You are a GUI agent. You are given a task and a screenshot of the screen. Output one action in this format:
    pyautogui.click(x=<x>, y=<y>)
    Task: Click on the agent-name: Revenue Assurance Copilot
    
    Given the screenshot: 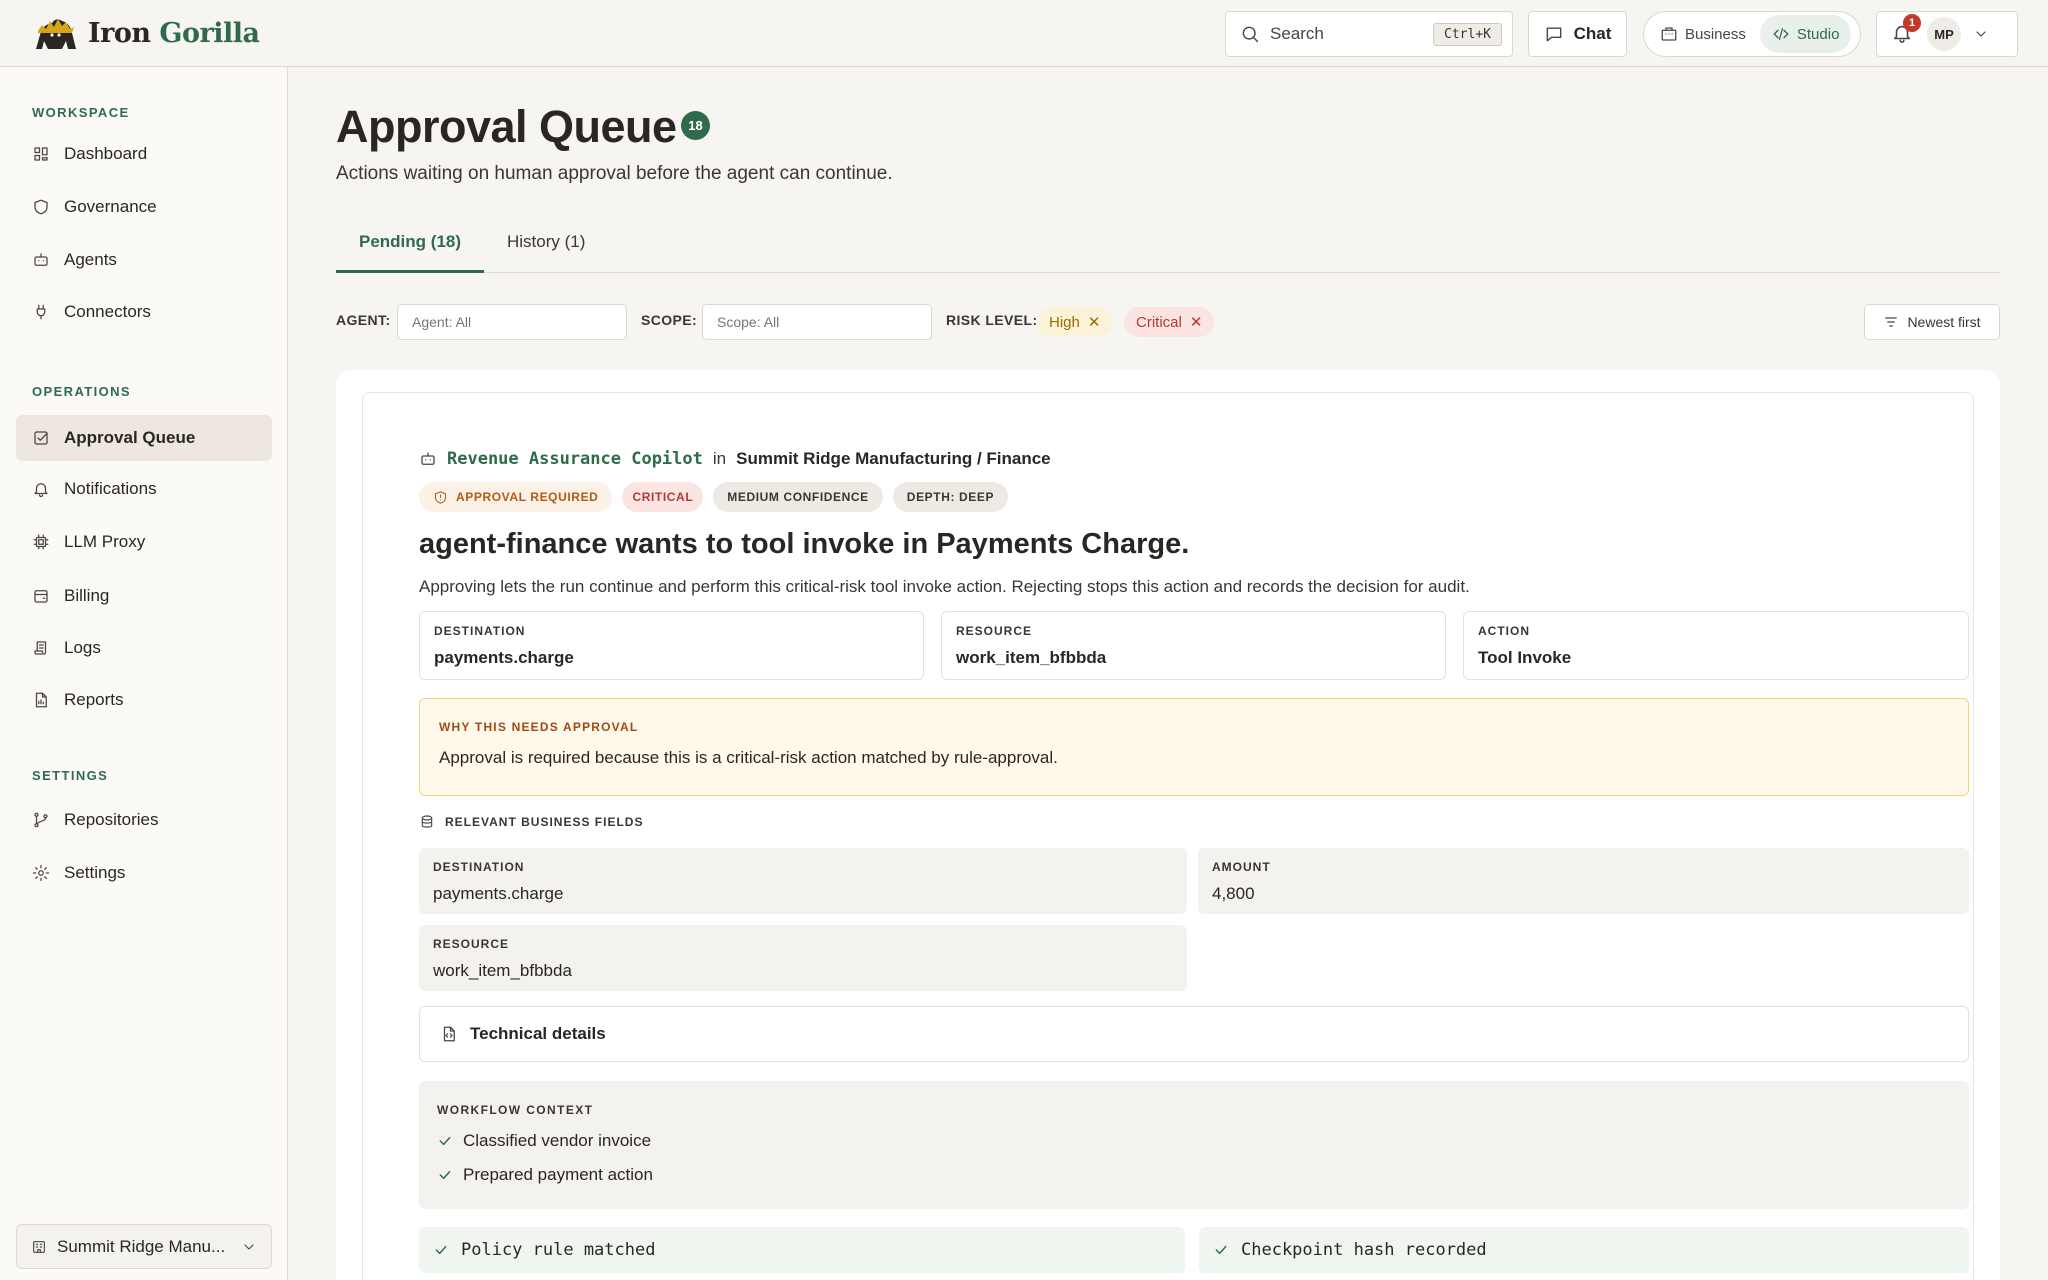 What is the action you would take?
    pyautogui.click(x=575, y=459)
    